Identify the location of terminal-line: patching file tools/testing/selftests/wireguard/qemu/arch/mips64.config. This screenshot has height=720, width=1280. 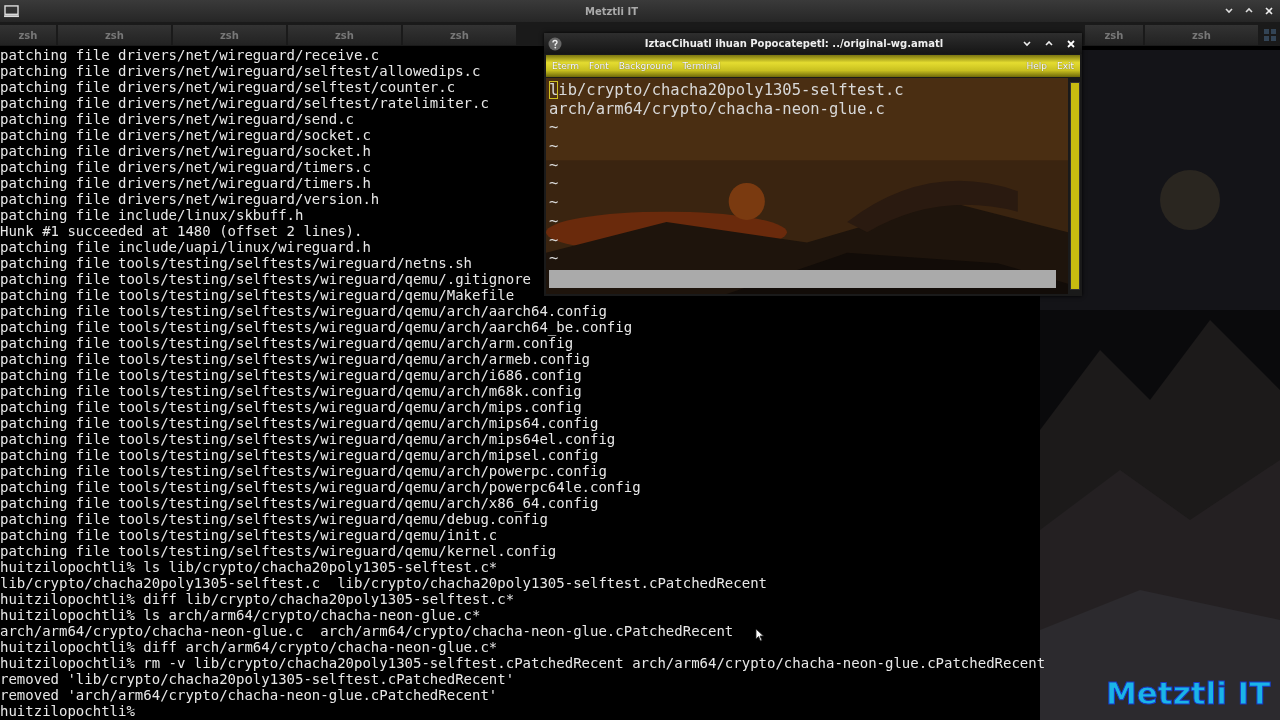
(299, 423).